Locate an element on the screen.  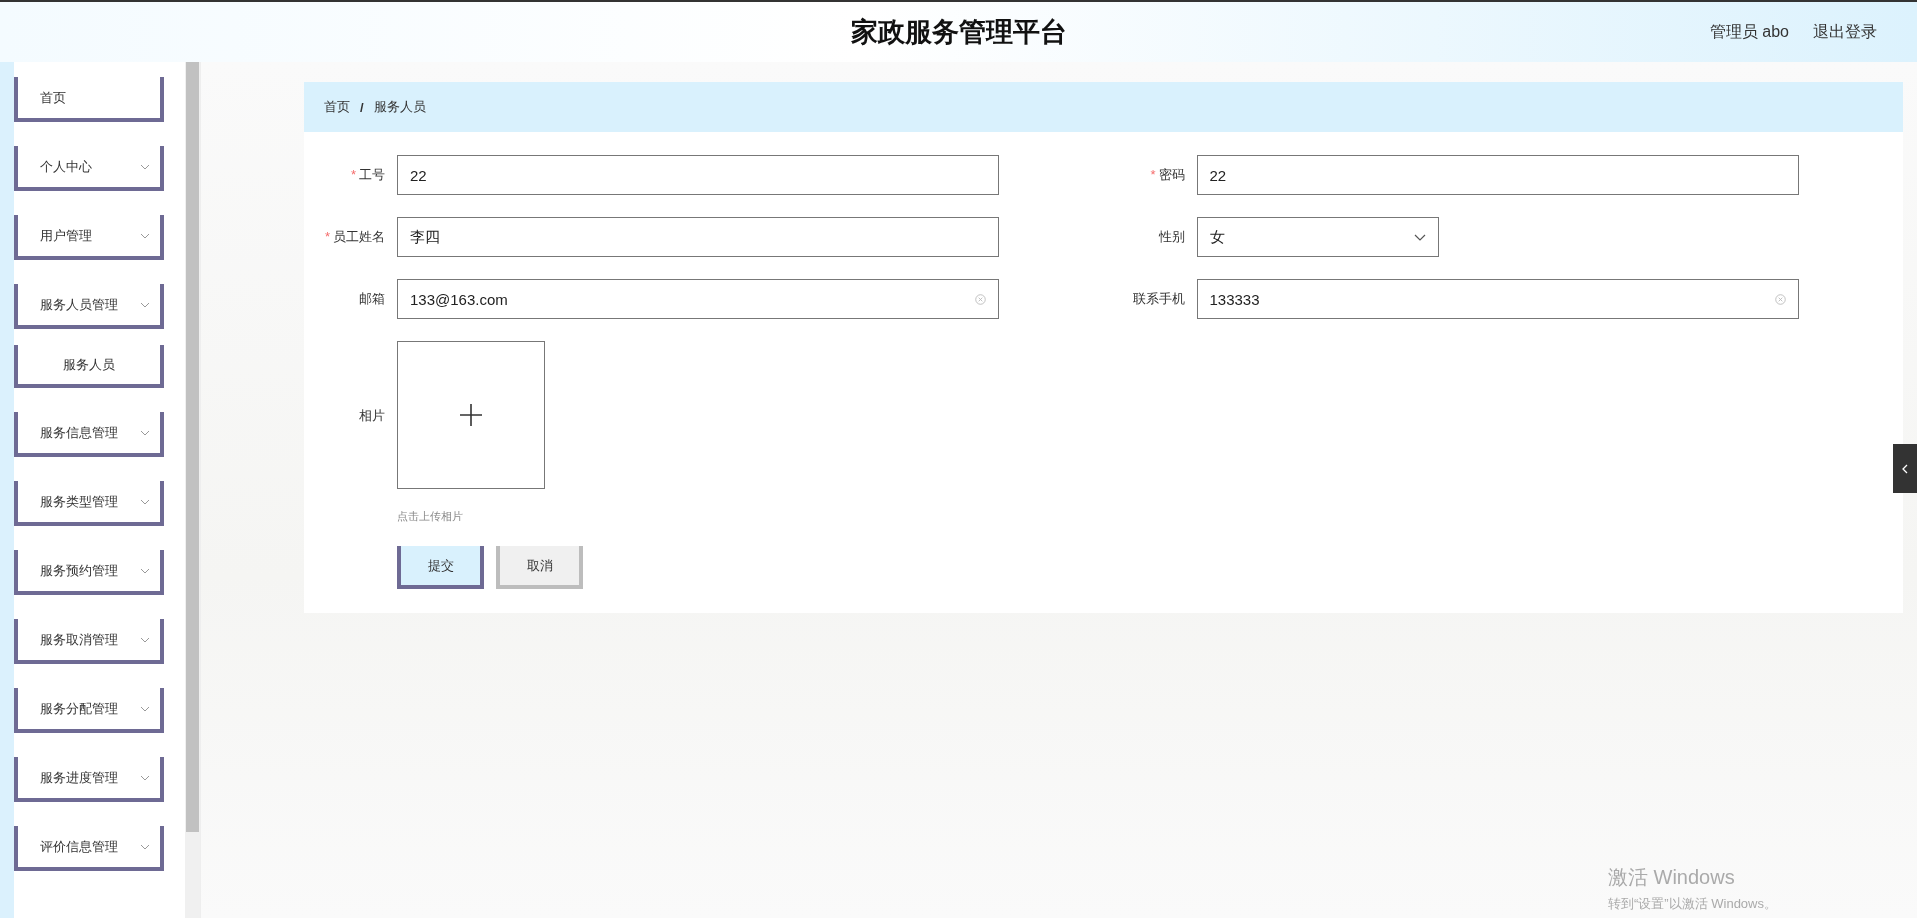
plus-icon is located at coordinates (471, 415).